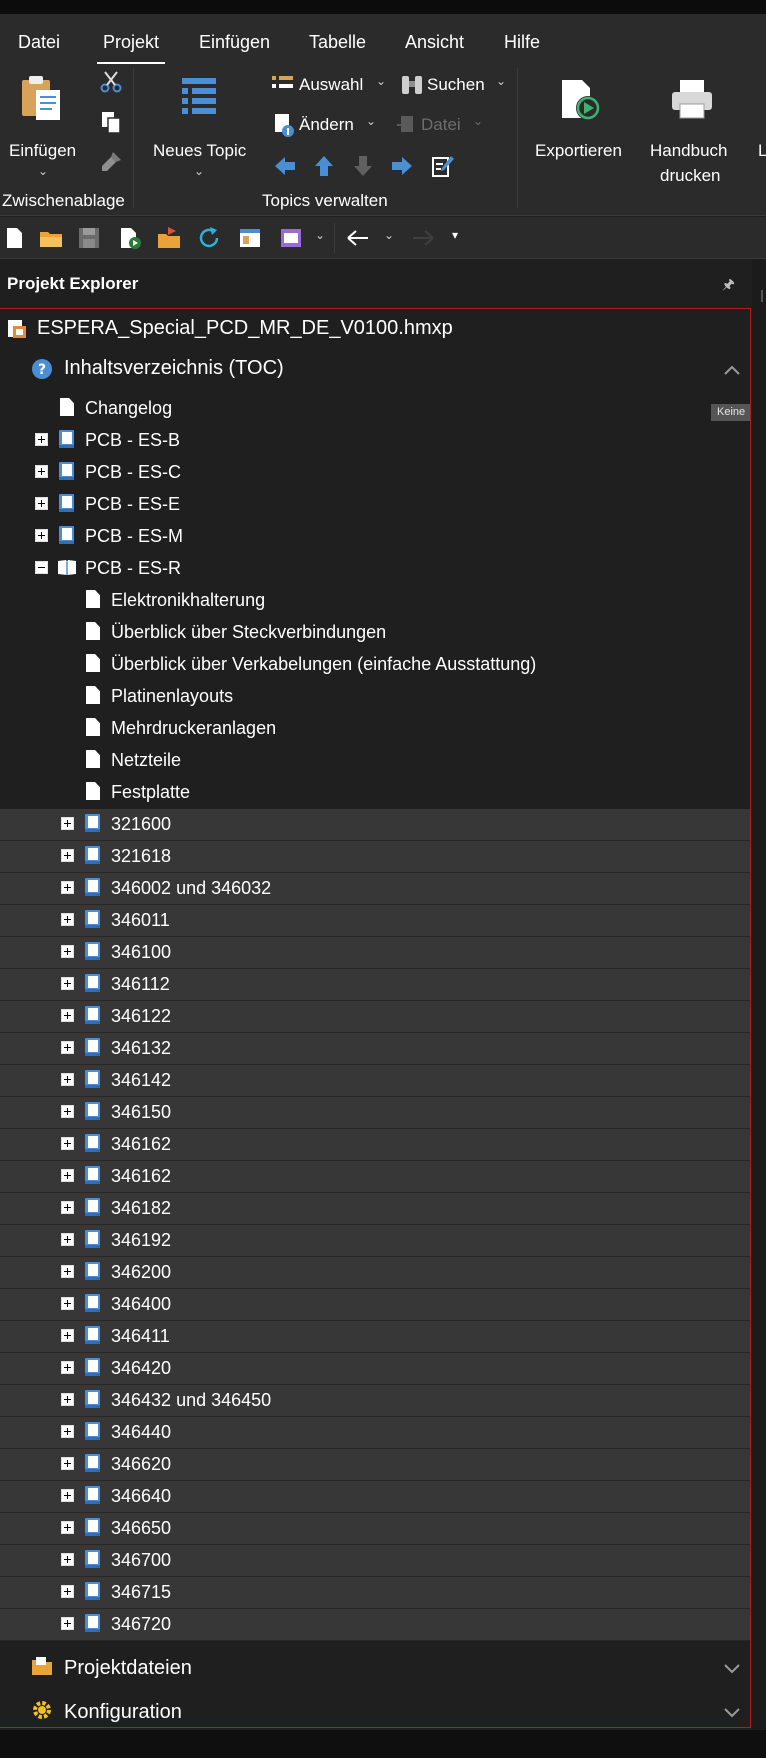  What do you see at coordinates (375, 1305) in the screenshot?
I see `toc-item-numbered: 346400` at bounding box center [375, 1305].